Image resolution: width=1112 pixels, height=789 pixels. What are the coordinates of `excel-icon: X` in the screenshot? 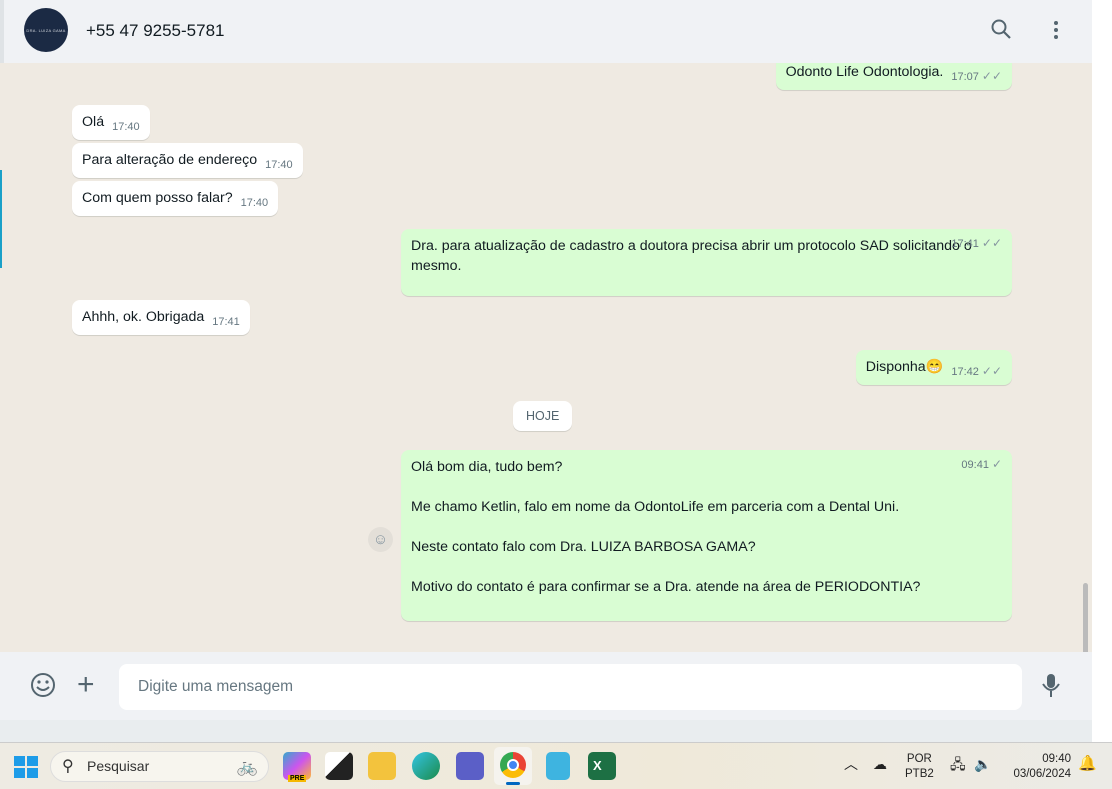 It's located at (602, 766).